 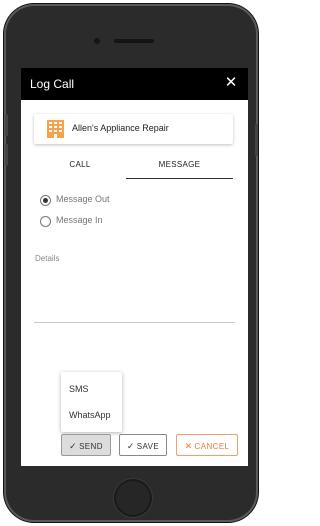 What do you see at coordinates (91, 402) in the screenshot?
I see `send-options-menu: SMS WhatsApp` at bounding box center [91, 402].